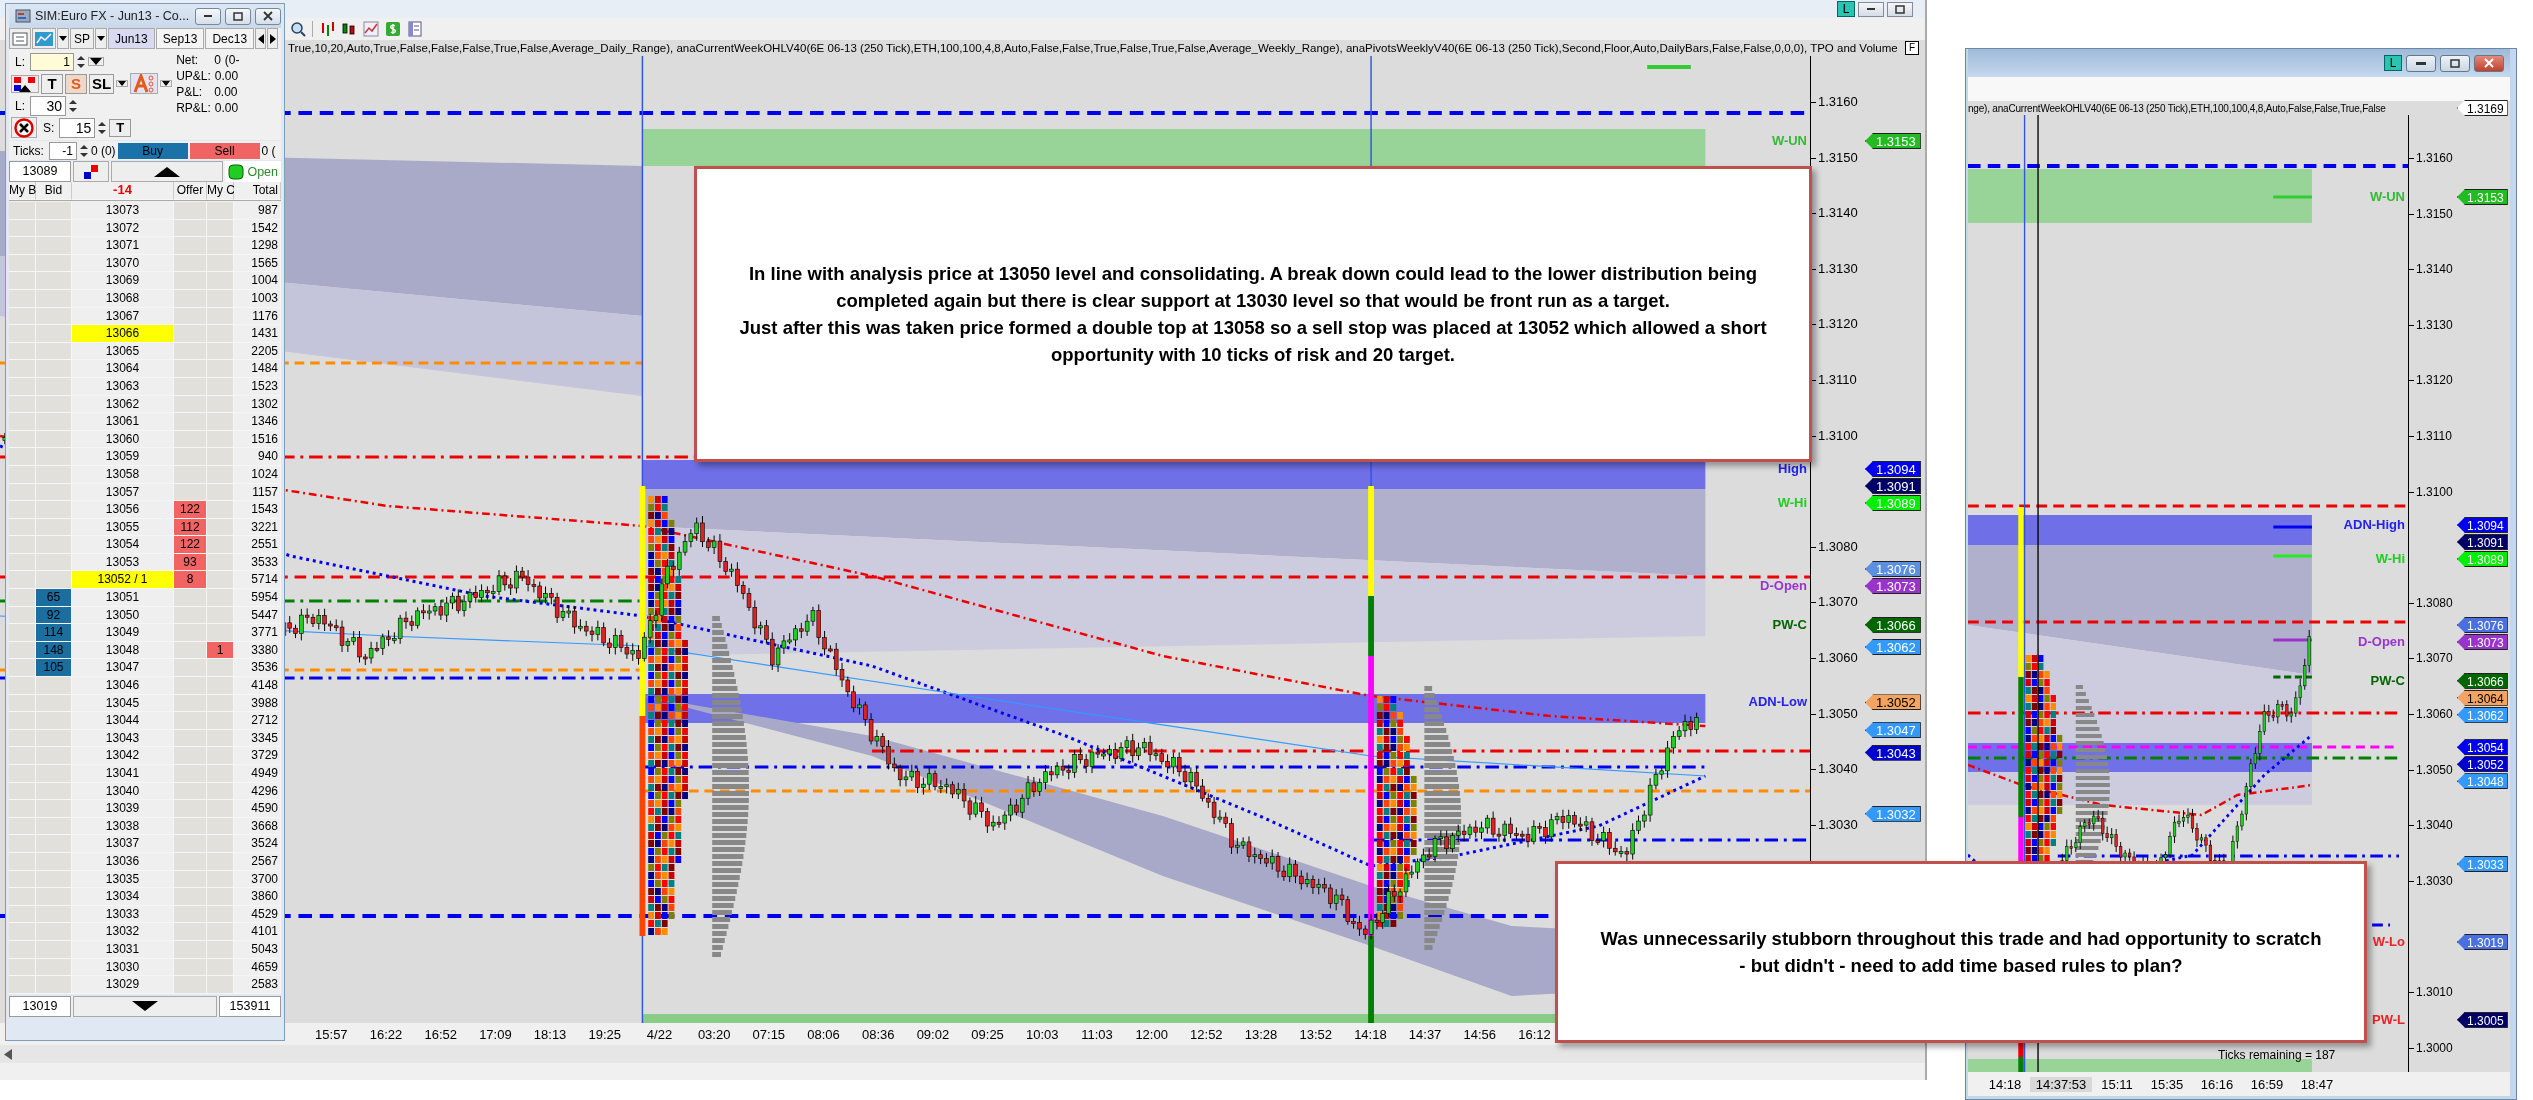 The height and width of the screenshot is (1100, 2533). I want to click on sell-button: Sell, so click(224, 150).